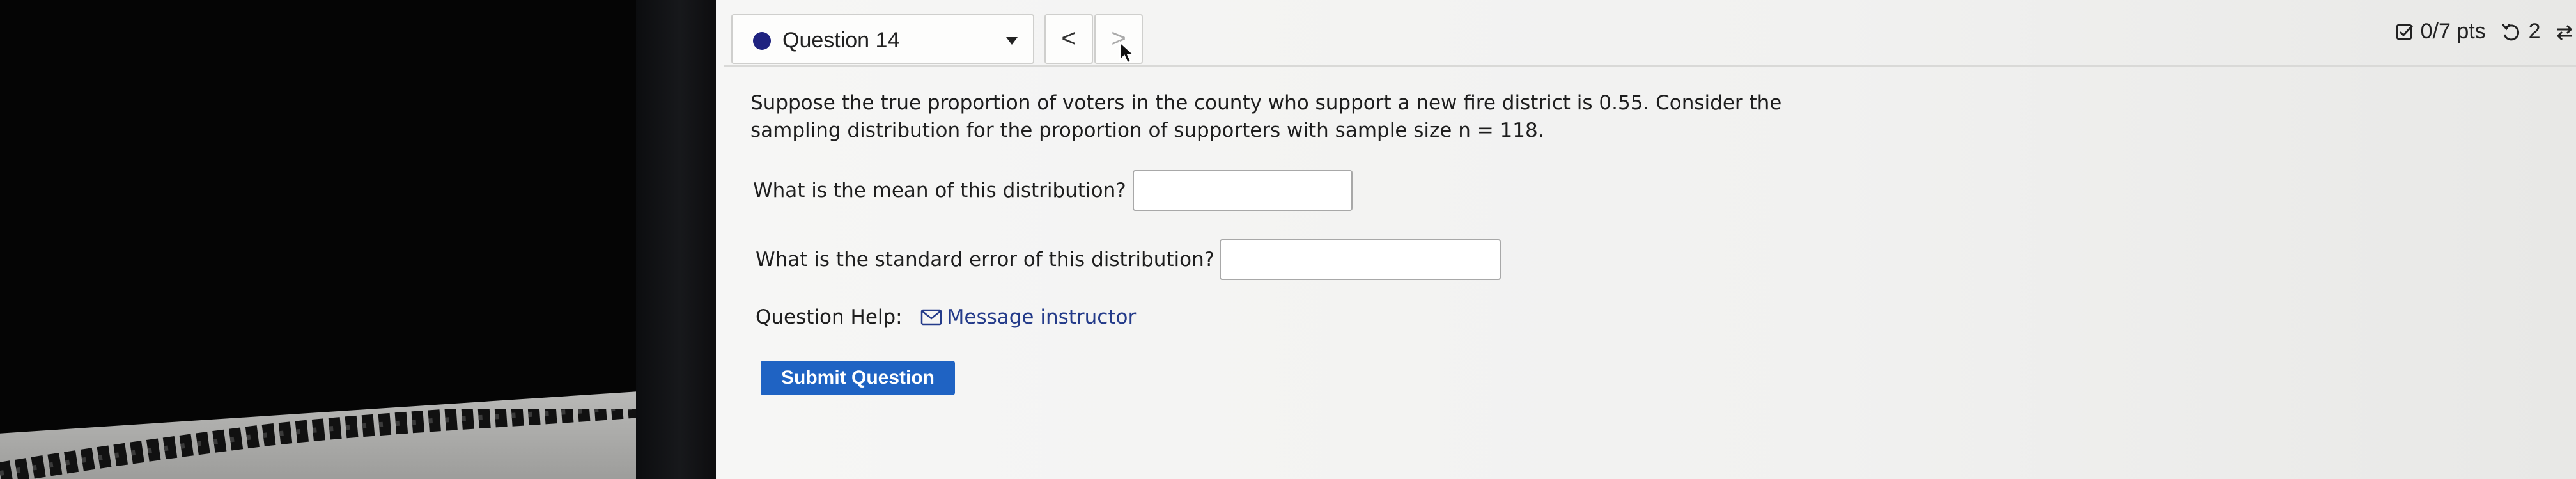 The width and height of the screenshot is (2576, 479). I want to click on submit-question-button: Submit Question, so click(858, 378).